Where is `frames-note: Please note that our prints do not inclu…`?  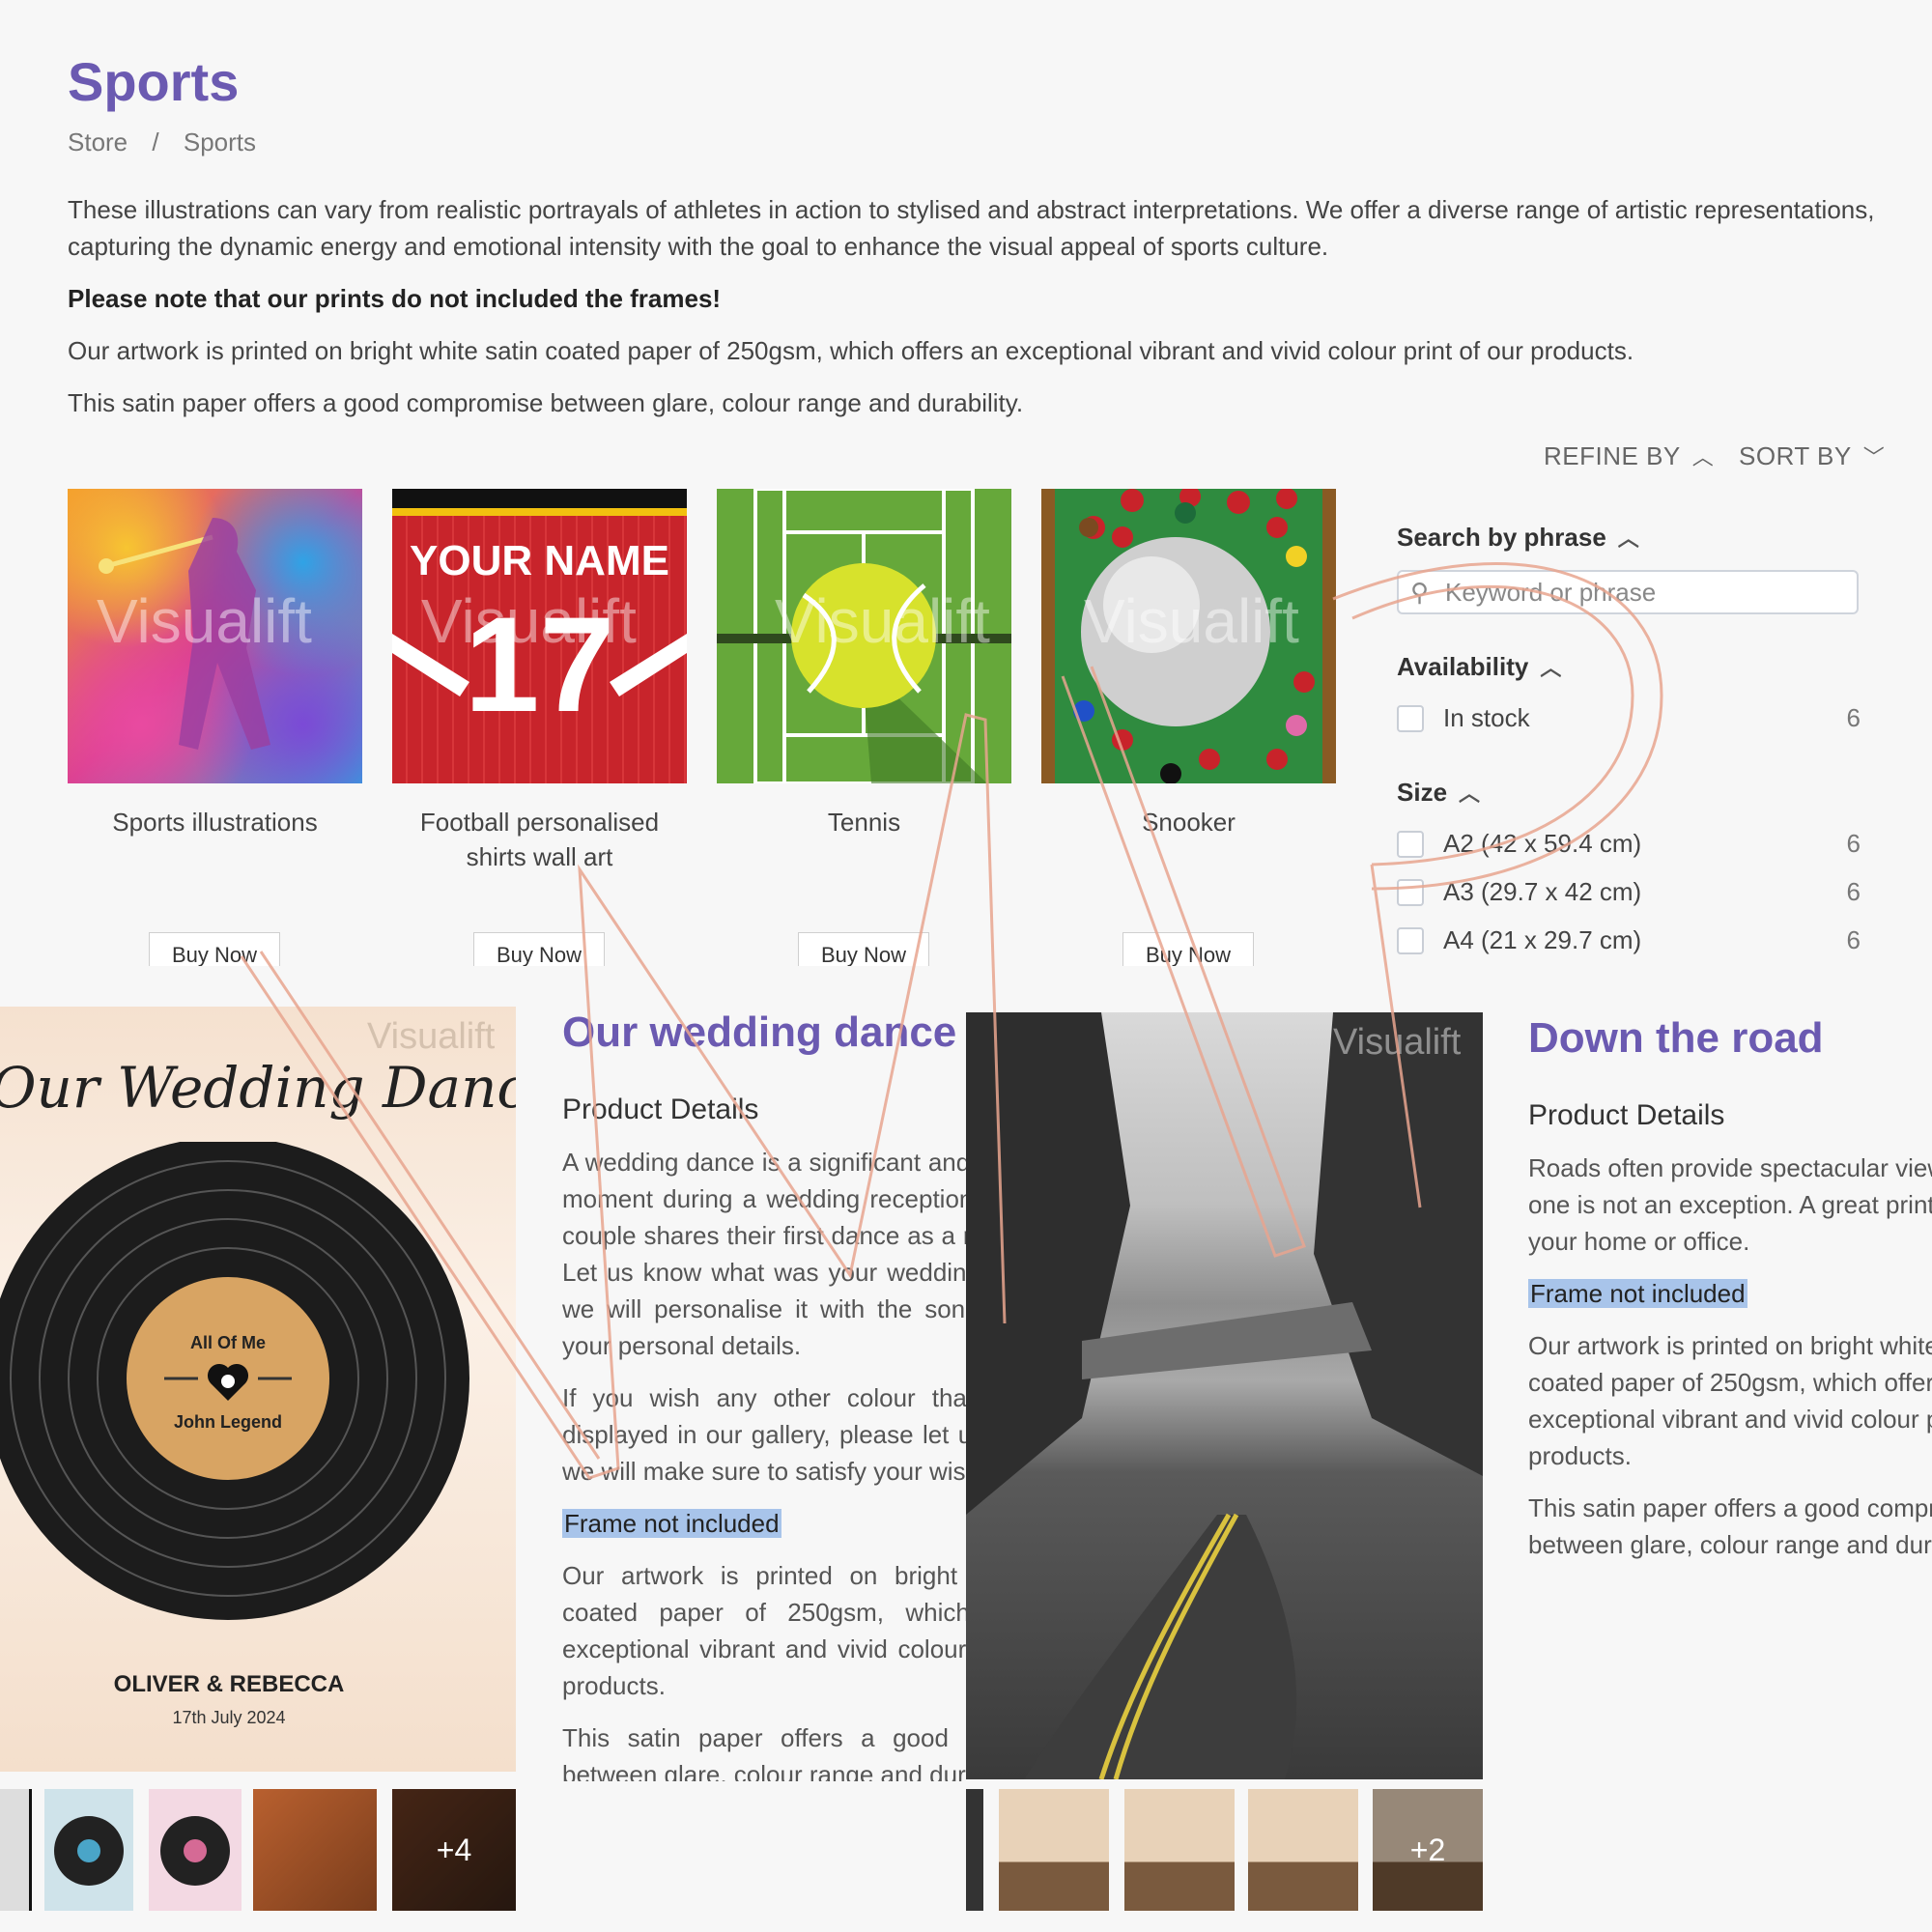
frames-note: Please note that our prints do not inclu… is located at coordinates (395, 298).